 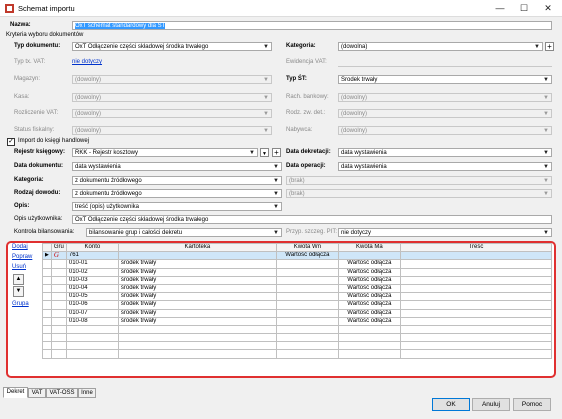 I want to click on kategoria-select: (dowolna) ▼, so click(x=440, y=46).